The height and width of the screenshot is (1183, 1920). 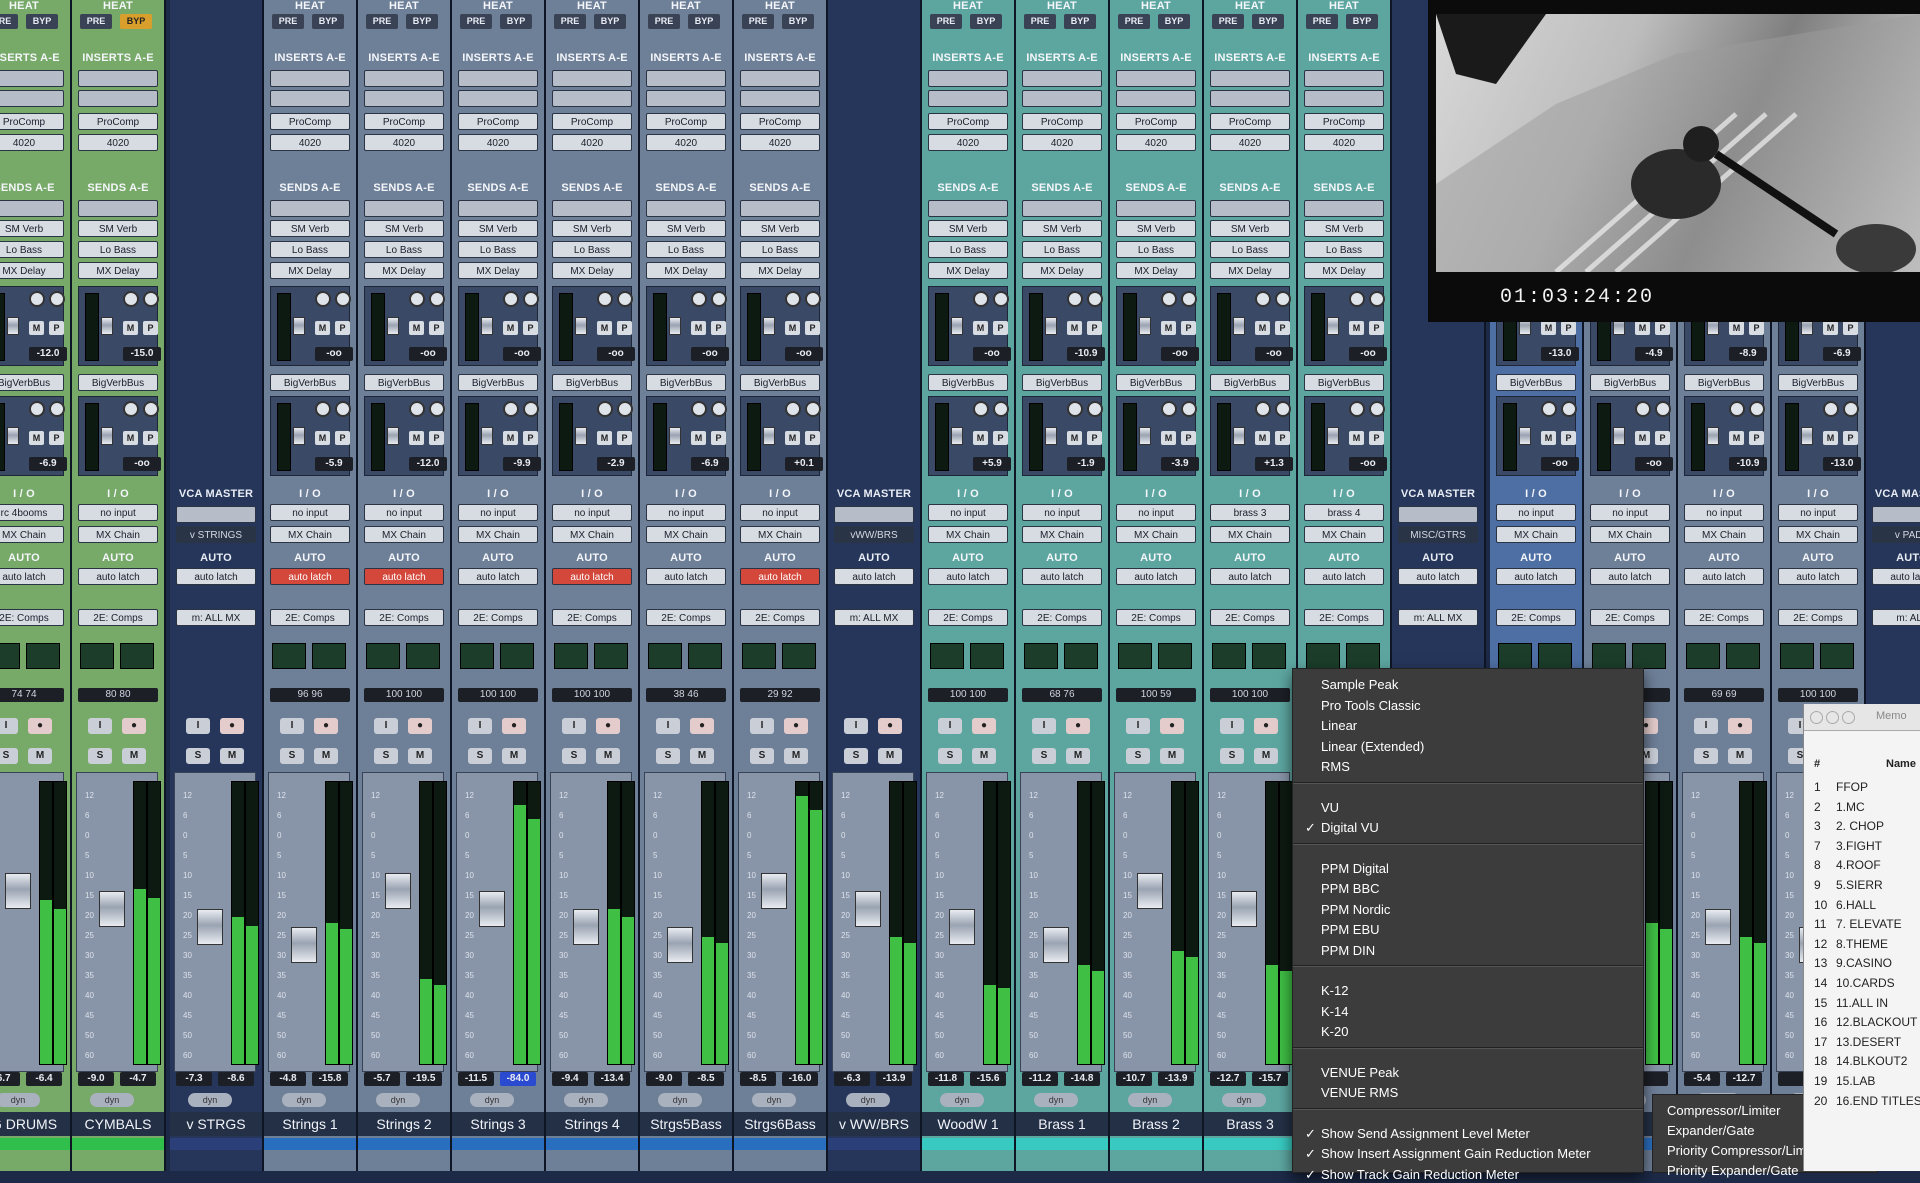 I want to click on memory-location-row: 17 13.DESERT, so click(x=1862, y=1044).